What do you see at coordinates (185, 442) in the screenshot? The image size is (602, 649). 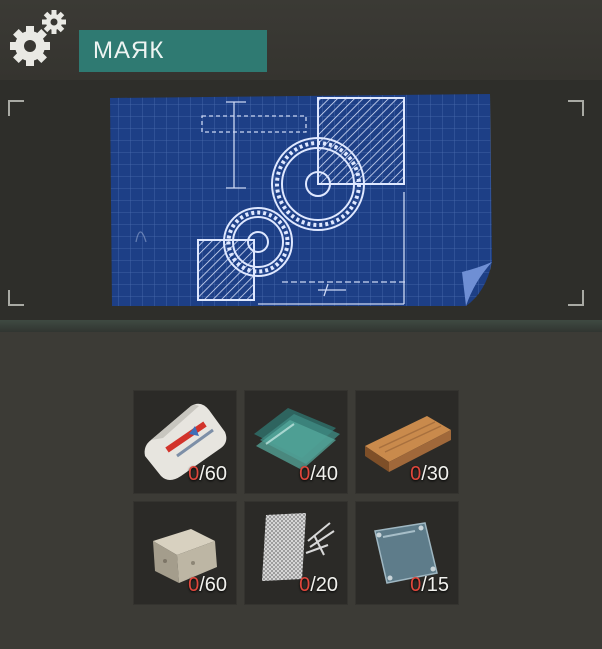 I see `resource-slot-cement: 0/60` at bounding box center [185, 442].